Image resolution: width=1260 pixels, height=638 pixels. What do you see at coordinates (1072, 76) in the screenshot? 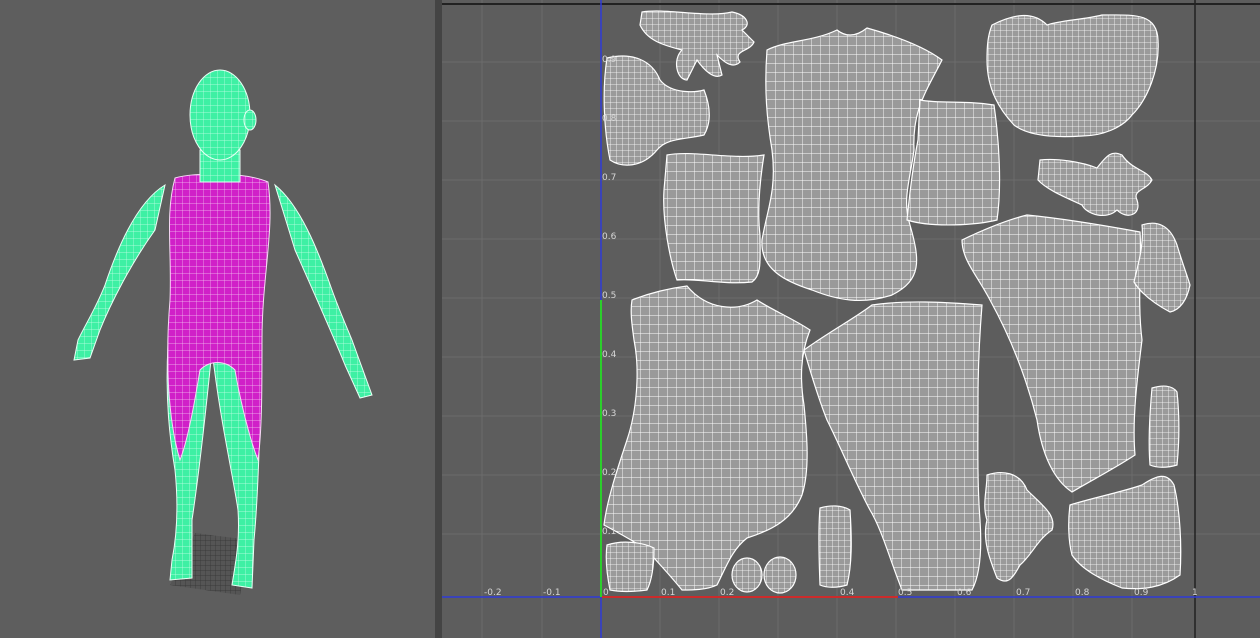
I see `uv-shell-head` at bounding box center [1072, 76].